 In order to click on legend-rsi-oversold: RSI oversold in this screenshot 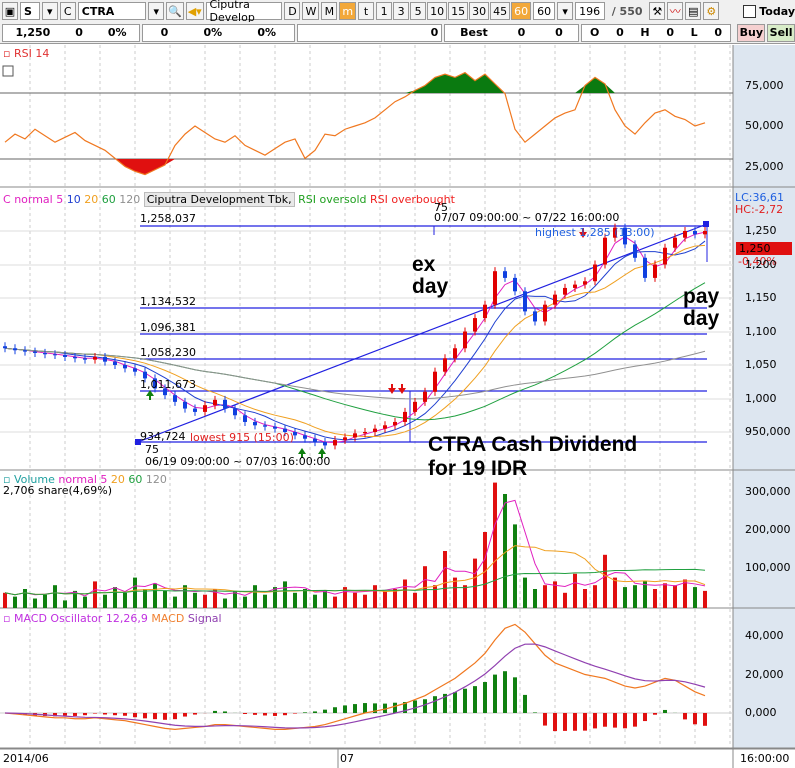, I will do `click(332, 199)`.